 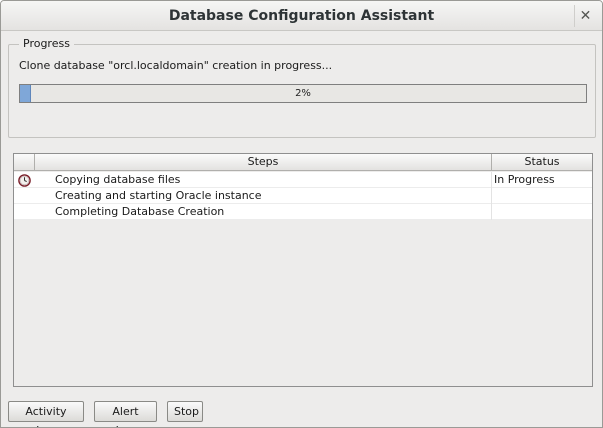 I want to click on table-row: Creating and starting Oracle instance, so click(x=303, y=196).